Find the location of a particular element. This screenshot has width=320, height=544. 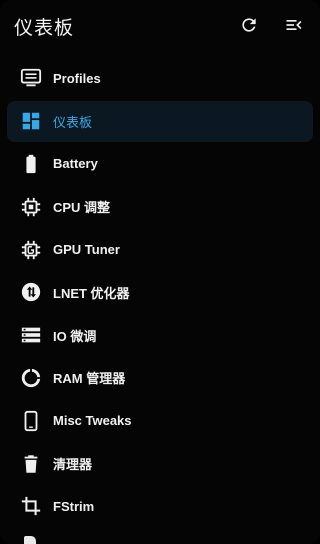

phone-icon is located at coordinates (31, 421).